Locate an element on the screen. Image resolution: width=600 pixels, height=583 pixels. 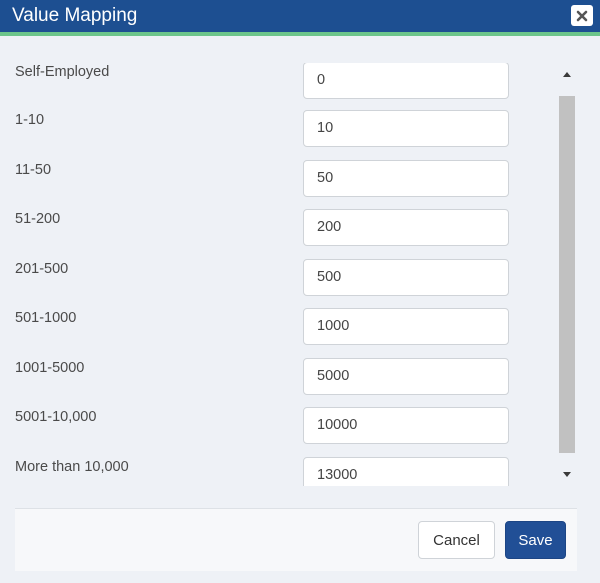
vertical-scrollbar is located at coordinates (567, 274).